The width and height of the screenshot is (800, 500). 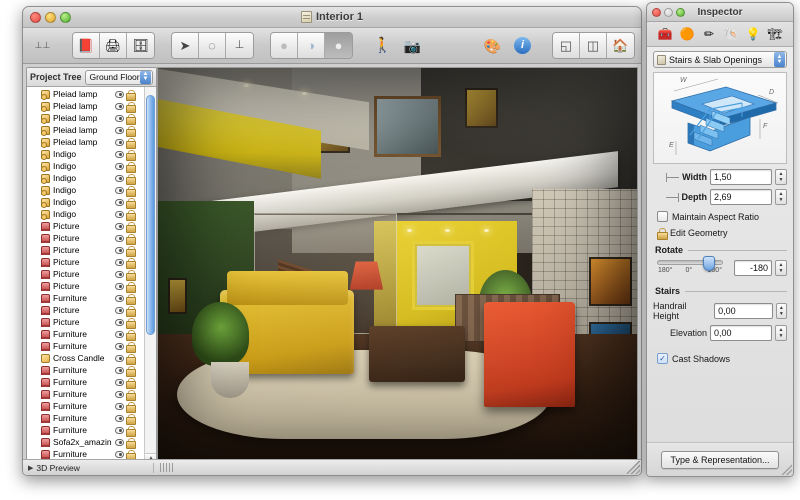 I want to click on scene-tab: 🏗, so click(x=775, y=34).